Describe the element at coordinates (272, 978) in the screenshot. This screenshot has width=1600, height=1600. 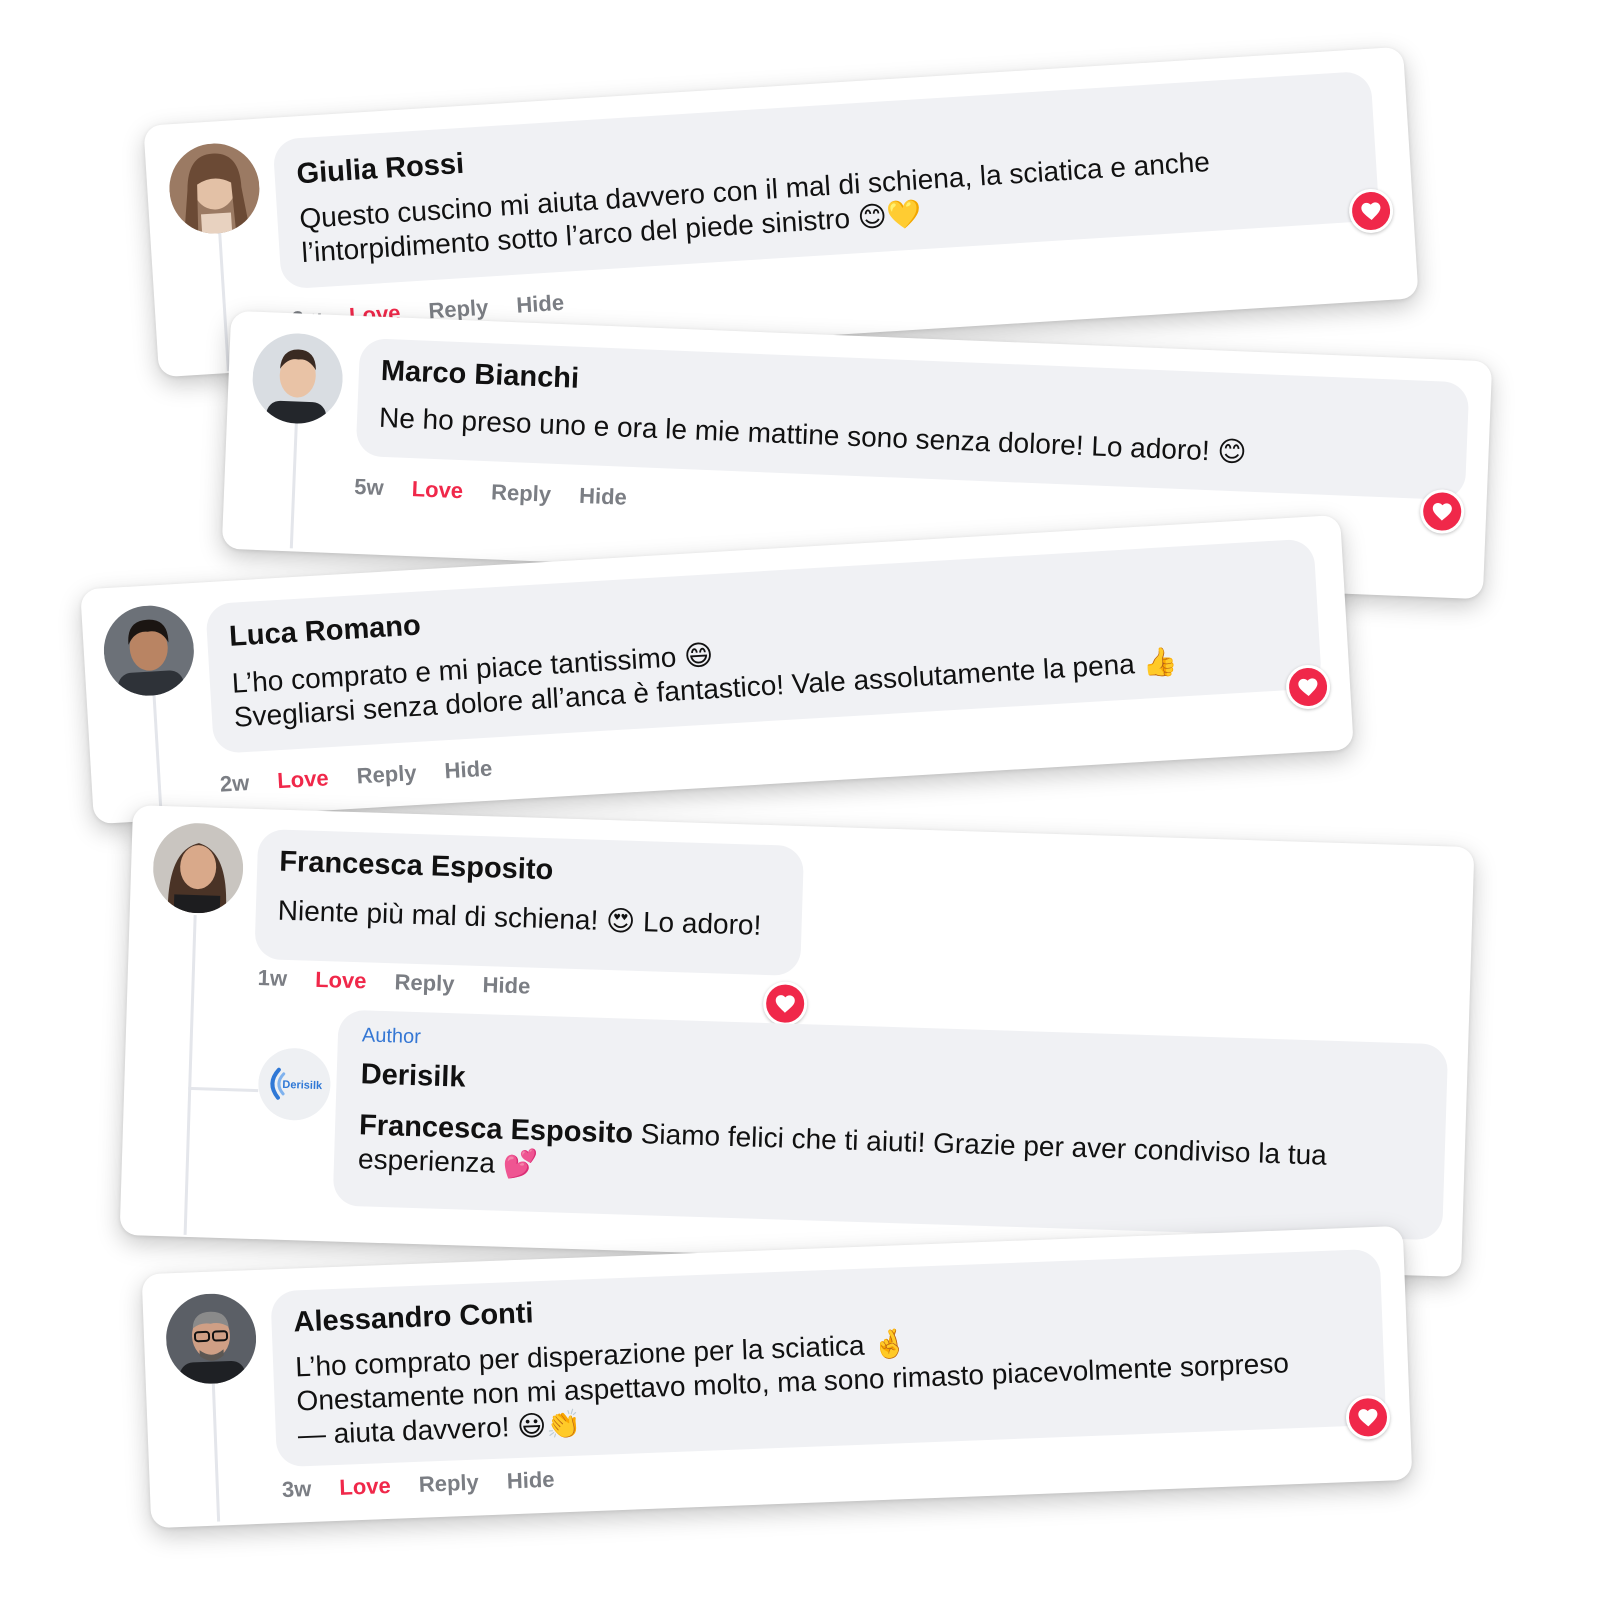
I see `timestamp: 1w` at that location.